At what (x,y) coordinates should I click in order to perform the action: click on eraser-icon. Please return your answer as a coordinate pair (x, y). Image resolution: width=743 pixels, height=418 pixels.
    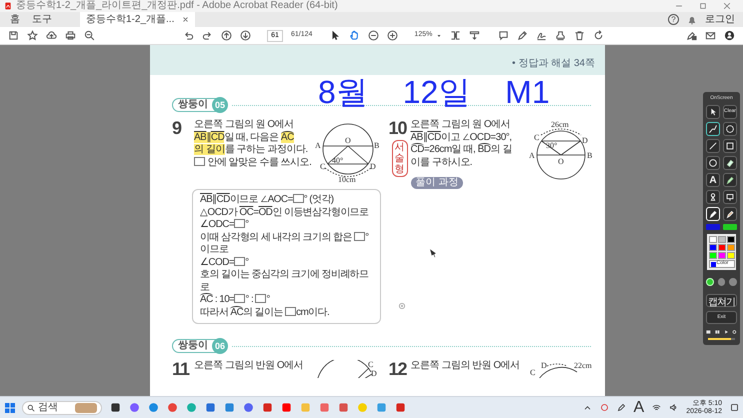
    Looking at the image, I should click on (730, 163).